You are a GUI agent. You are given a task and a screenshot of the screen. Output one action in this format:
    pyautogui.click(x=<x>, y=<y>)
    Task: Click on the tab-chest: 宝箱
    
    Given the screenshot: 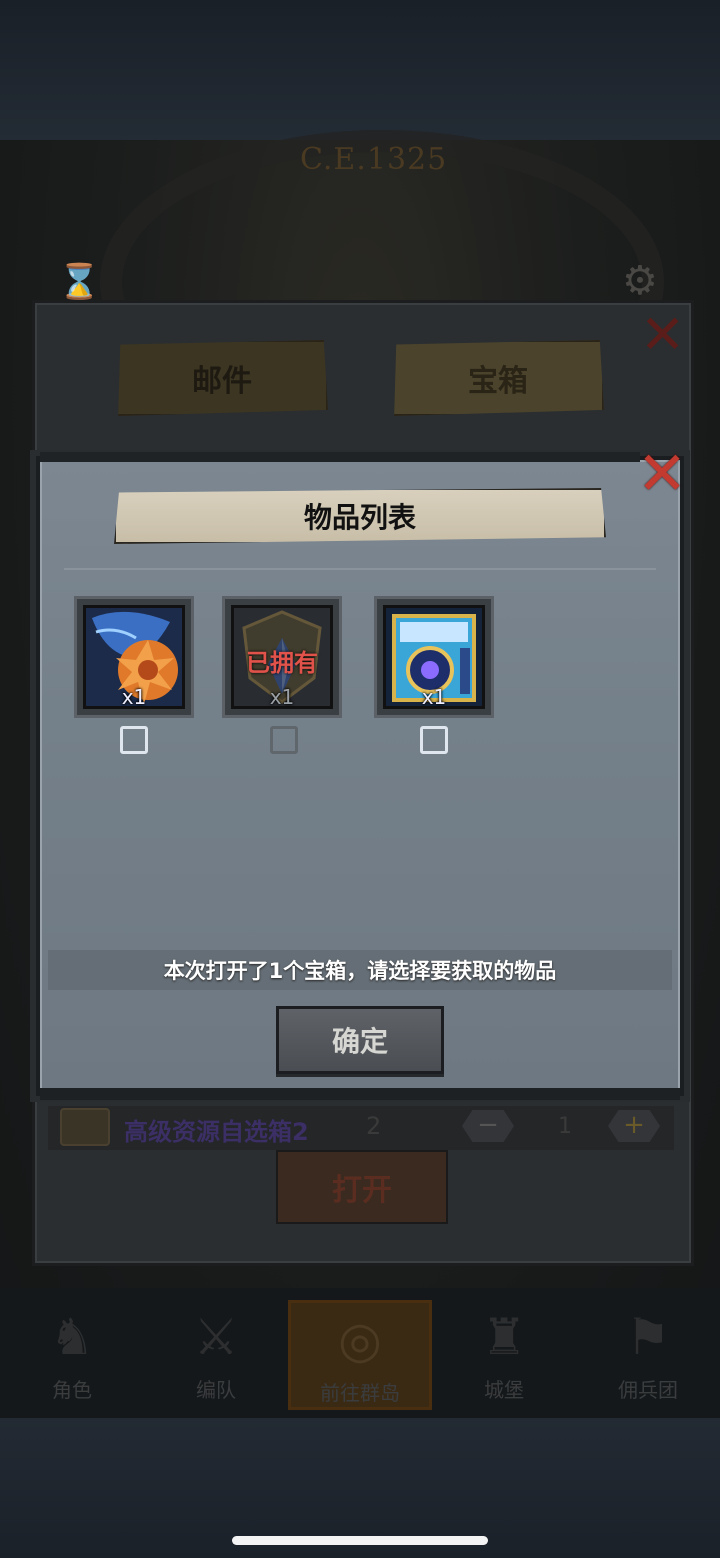 What is the action you would take?
    pyautogui.click(x=499, y=378)
    